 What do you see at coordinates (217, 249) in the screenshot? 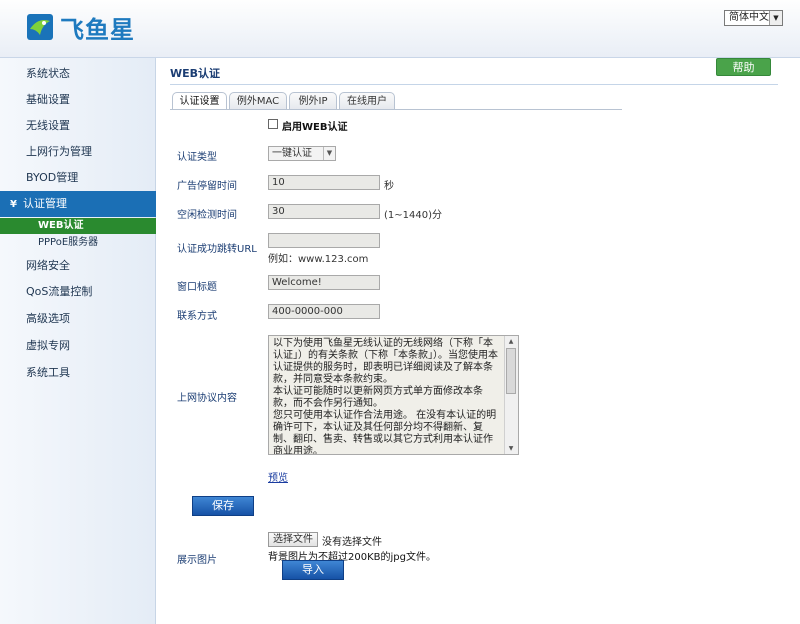
I see `redirect-url-label: 认证成功跳转URL` at bounding box center [217, 249].